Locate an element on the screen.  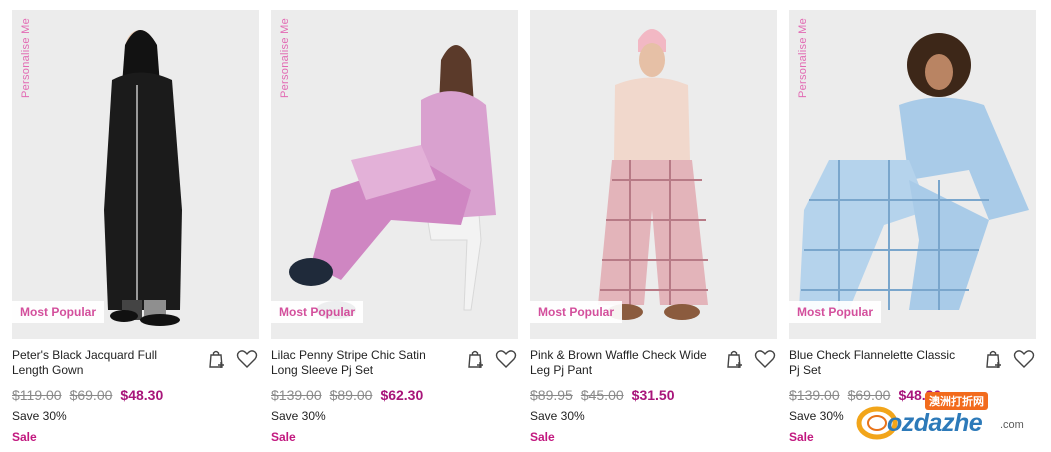
was-price: $45.00 is located at coordinates (602, 395).